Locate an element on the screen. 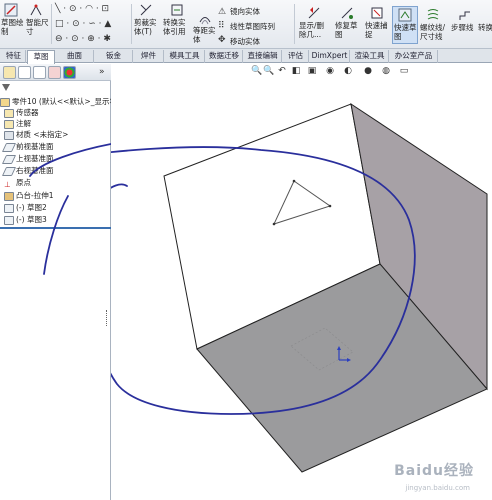  trim-entities-label: 剪裁实 体(T) is located at coordinates (145, 27).